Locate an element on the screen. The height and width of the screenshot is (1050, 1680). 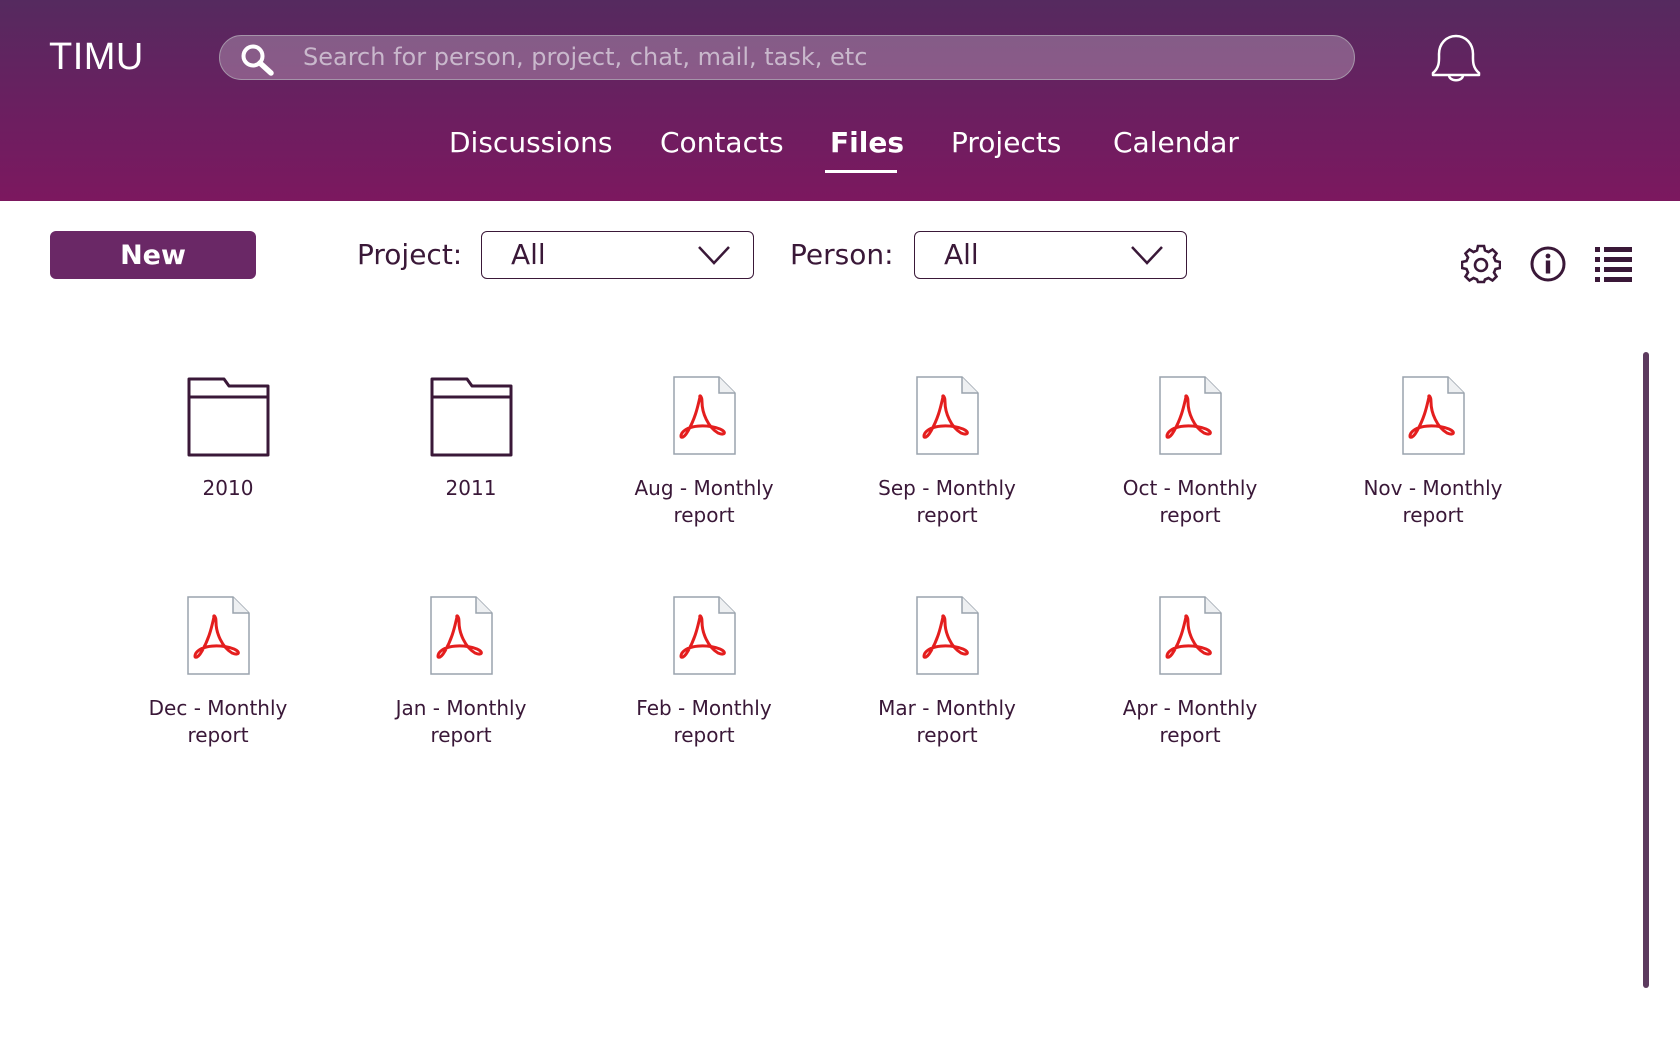
project-filter-label: Project: is located at coordinates (410, 254).